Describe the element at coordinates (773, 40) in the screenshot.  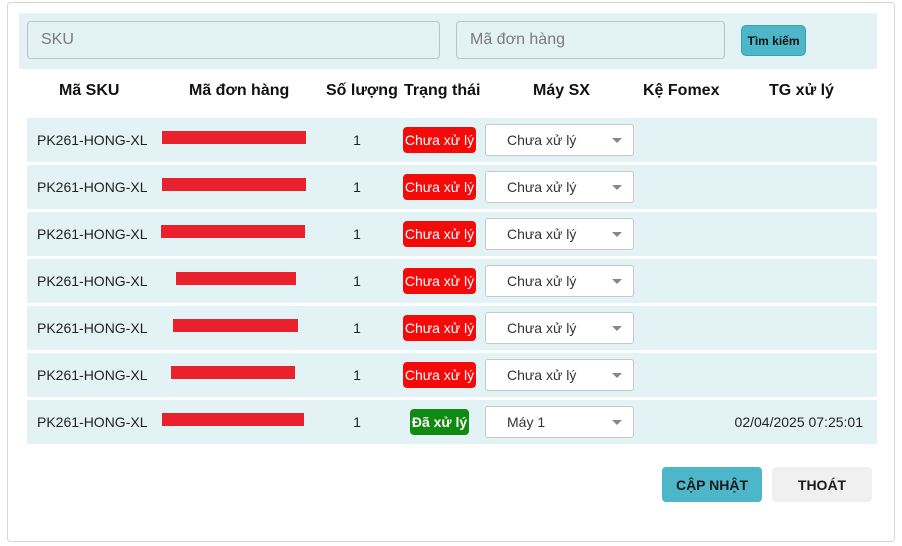
I see `search-button: Tìm kiếm` at that location.